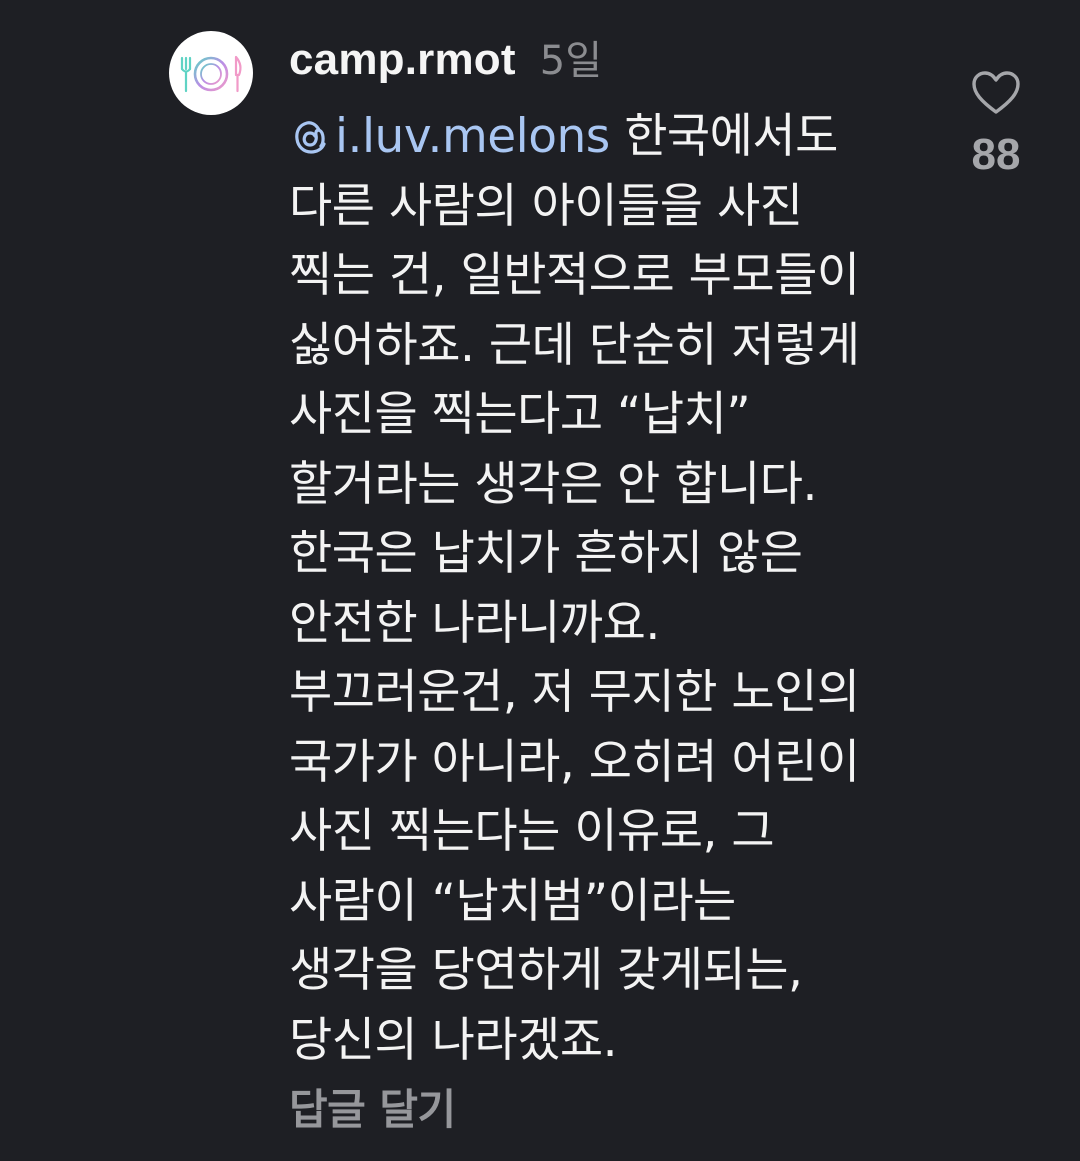 This screenshot has height=1161, width=1080. I want to click on like-control: 88, so click(996, 125).